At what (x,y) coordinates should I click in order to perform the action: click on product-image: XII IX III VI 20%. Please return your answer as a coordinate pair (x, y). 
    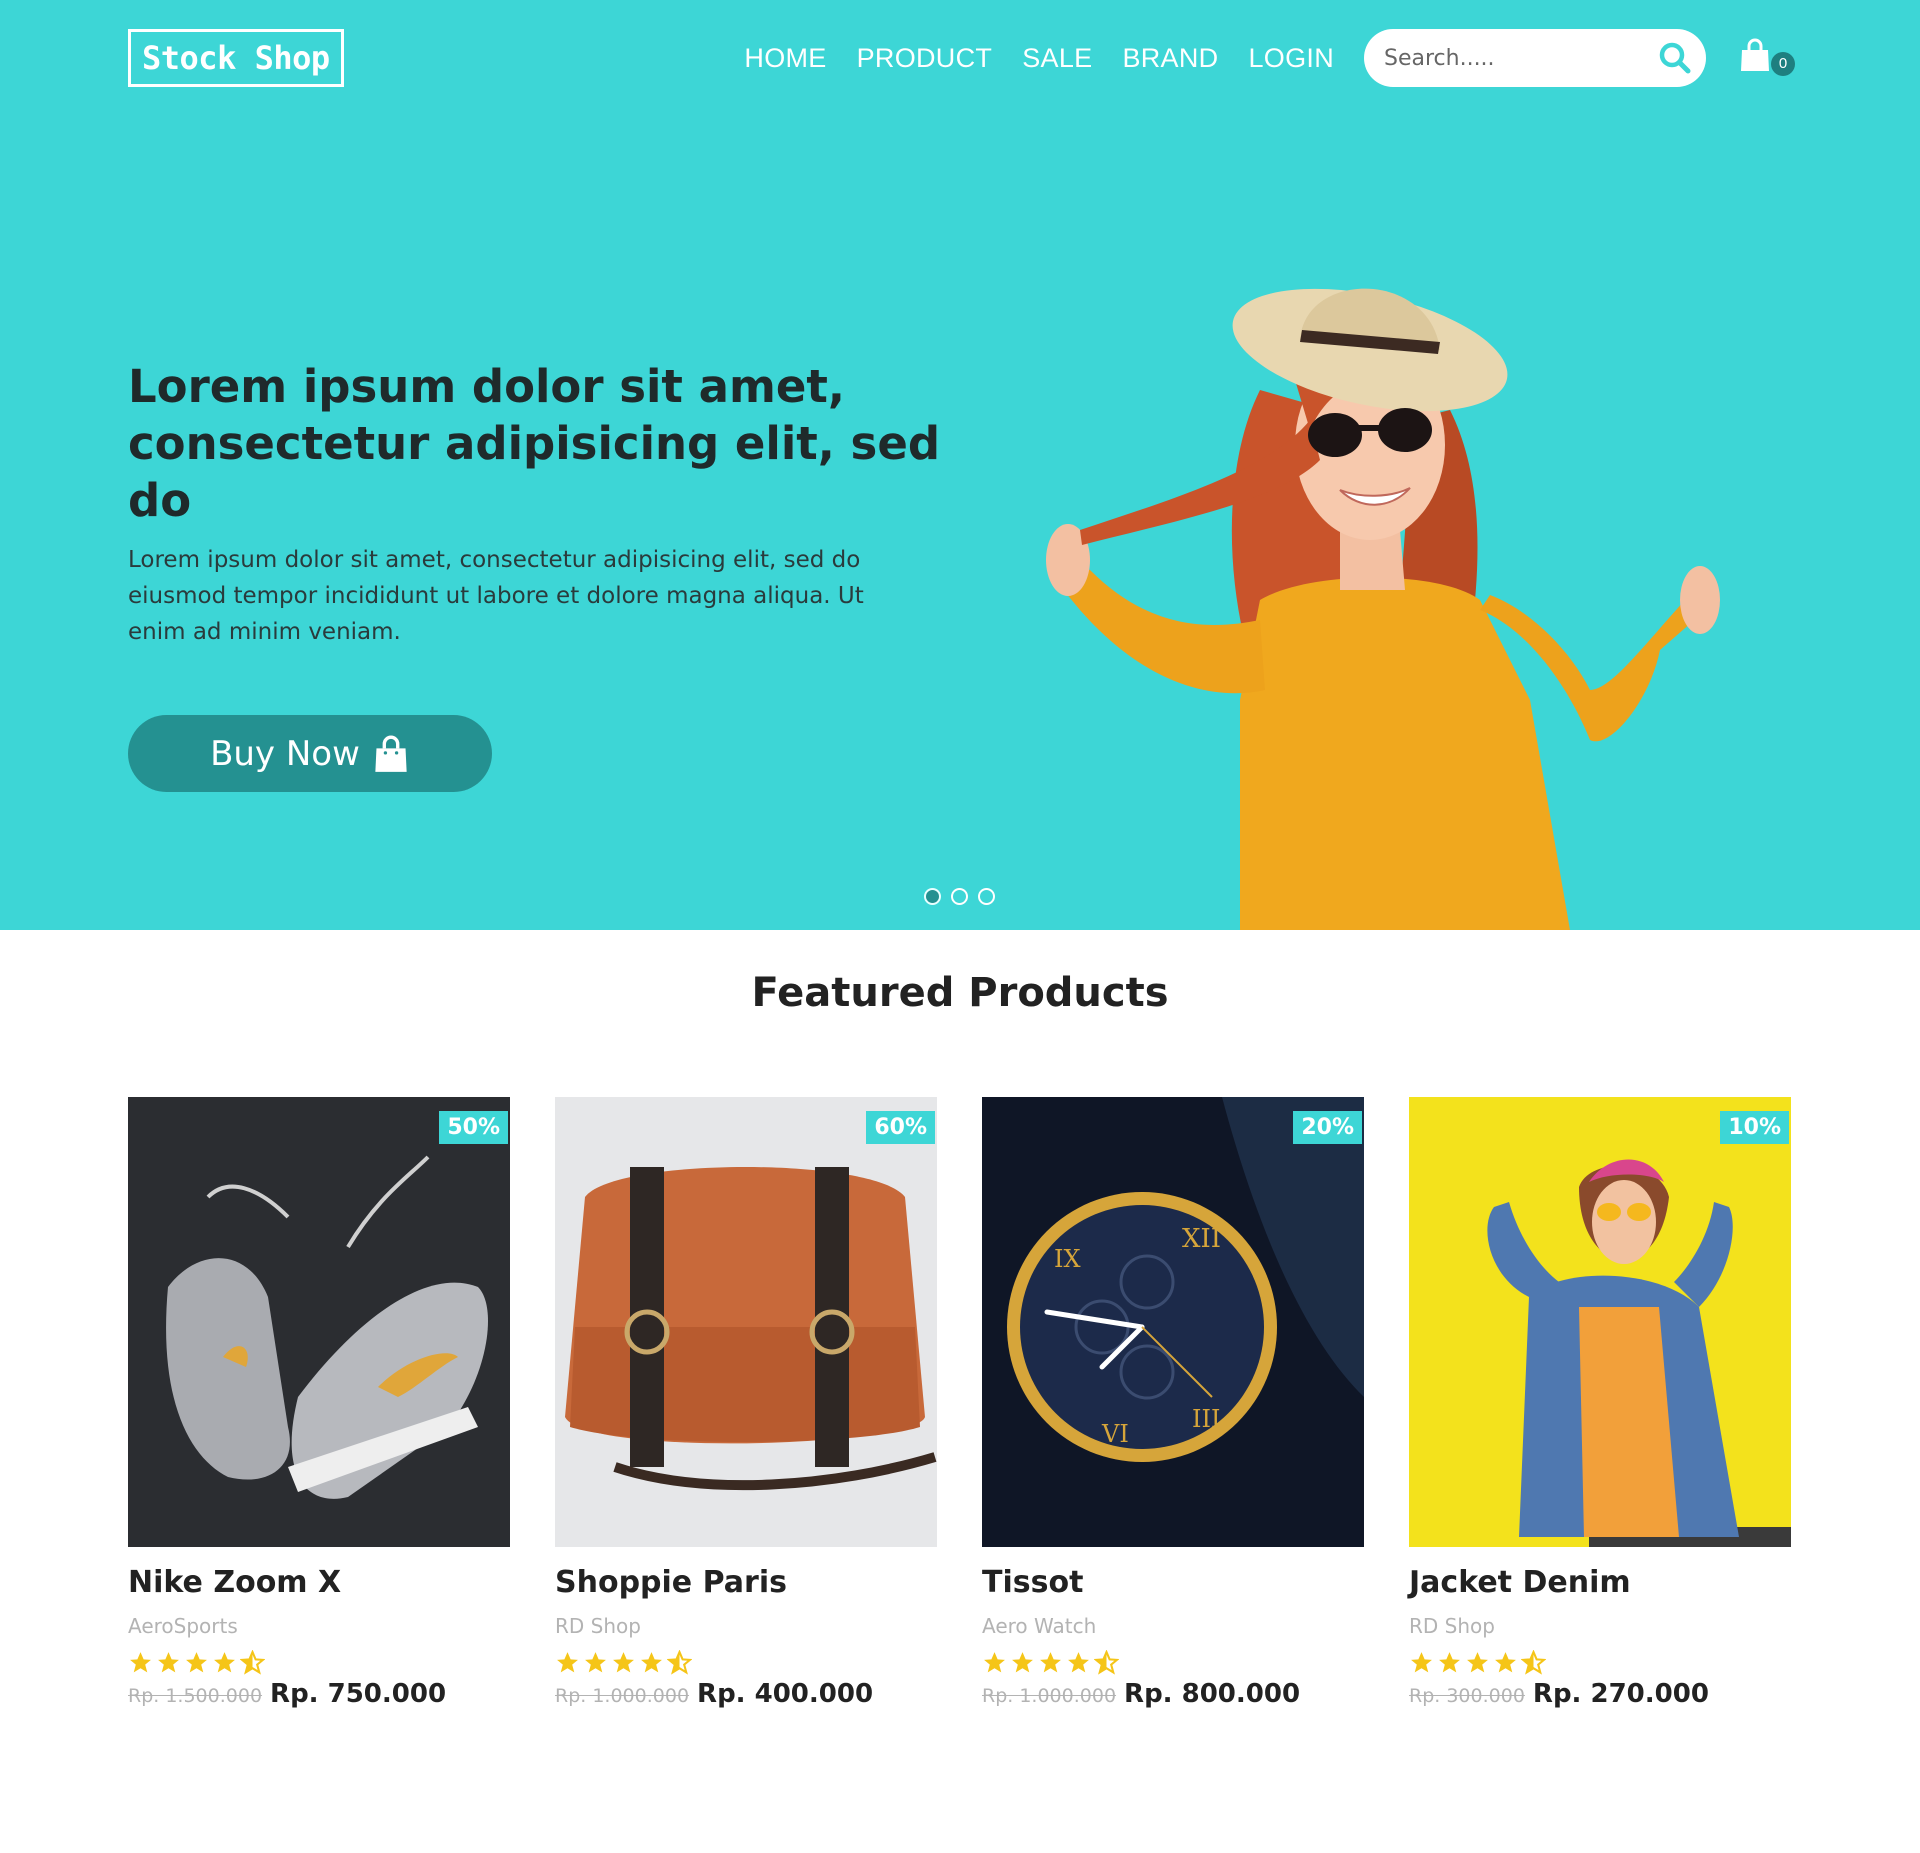
    Looking at the image, I should click on (1173, 1322).